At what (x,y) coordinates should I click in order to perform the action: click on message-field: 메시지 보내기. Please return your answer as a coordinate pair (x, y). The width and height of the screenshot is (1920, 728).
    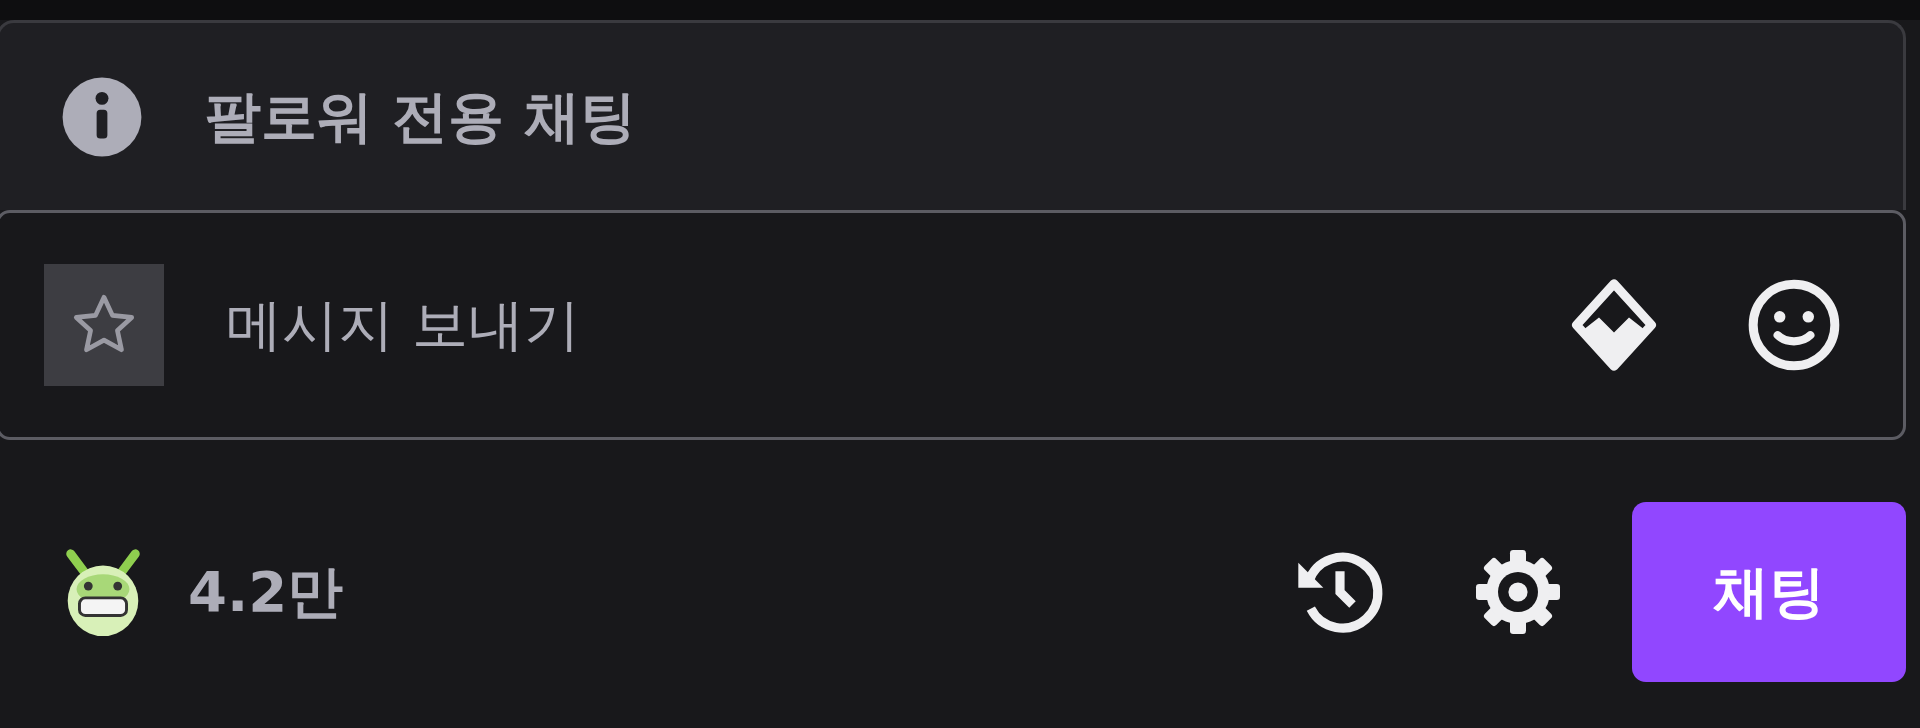
    Looking at the image, I should click on (897, 325).